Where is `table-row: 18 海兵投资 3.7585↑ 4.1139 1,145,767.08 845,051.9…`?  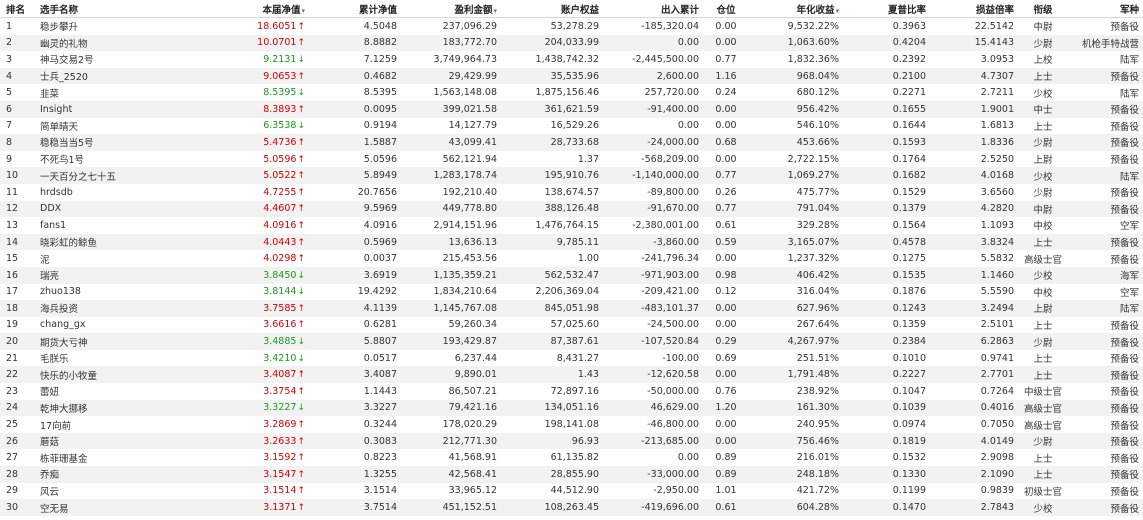
table-row: 18 海兵投资 3.7585↑ 4.1139 1,145,767.08 845,051.9… is located at coordinates (571, 308).